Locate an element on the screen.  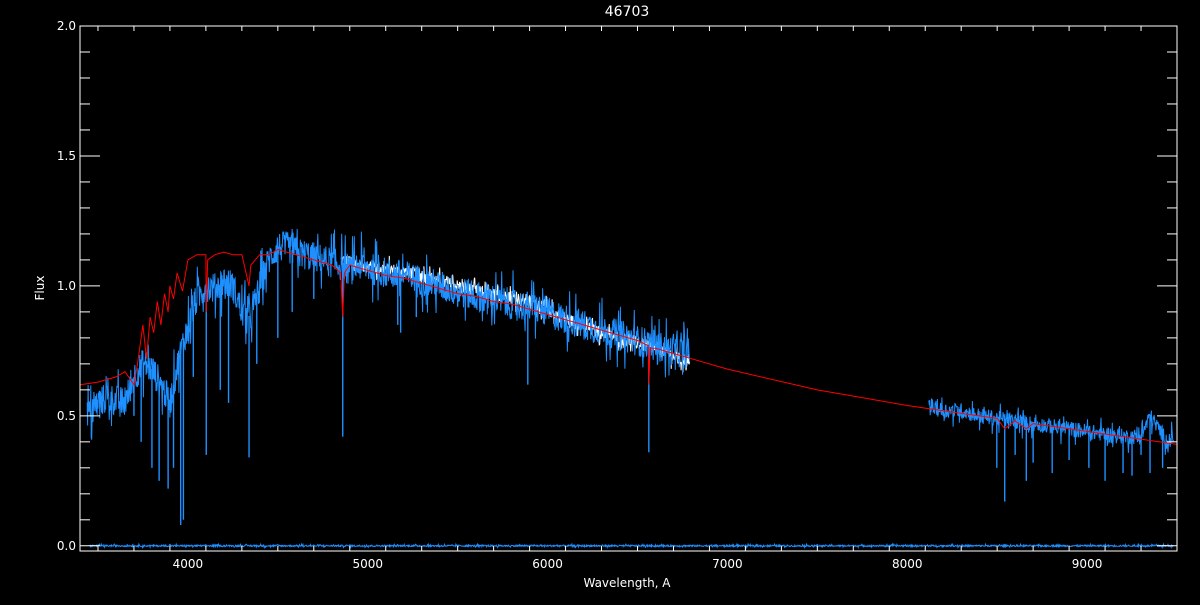
y-tick-label-4: 2.0 is located at coordinates (66, 26).